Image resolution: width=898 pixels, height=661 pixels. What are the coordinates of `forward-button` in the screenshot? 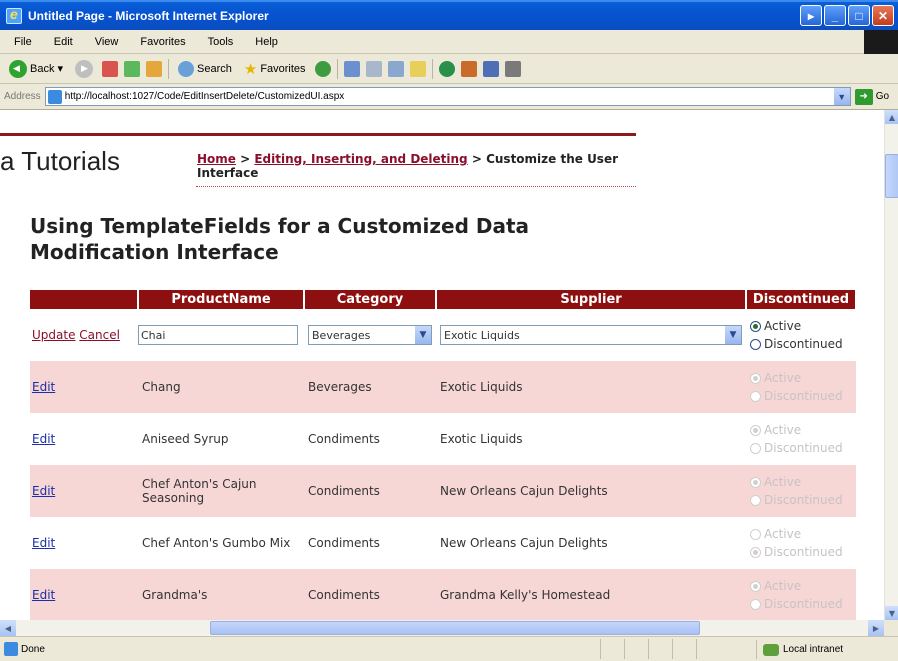 It's located at (84, 69).